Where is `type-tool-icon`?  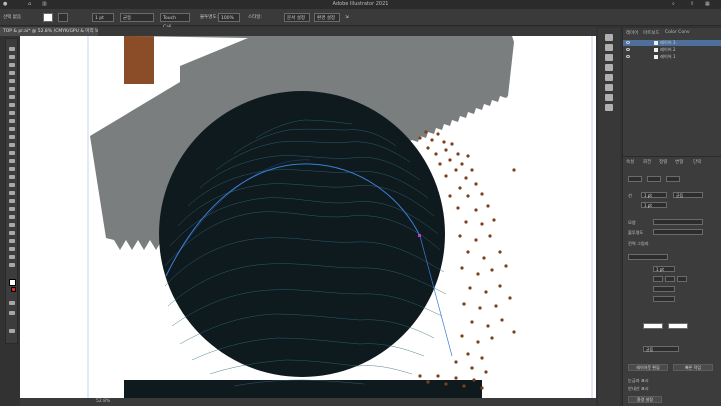
type-tool-icon is located at coordinates (12, 97).